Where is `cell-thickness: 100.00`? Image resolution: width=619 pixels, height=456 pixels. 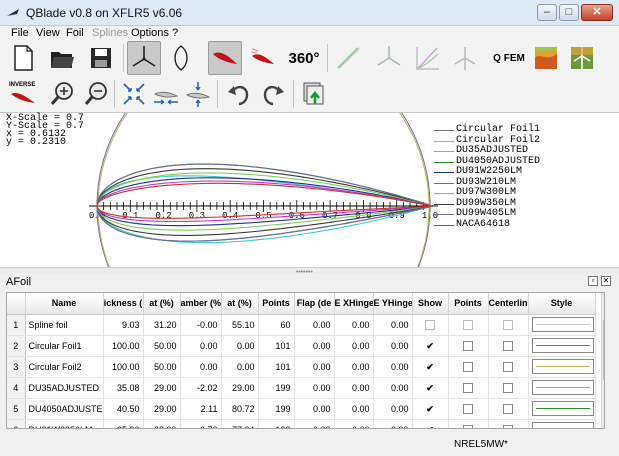
cell-thickness: 100.00 is located at coordinates (123, 346).